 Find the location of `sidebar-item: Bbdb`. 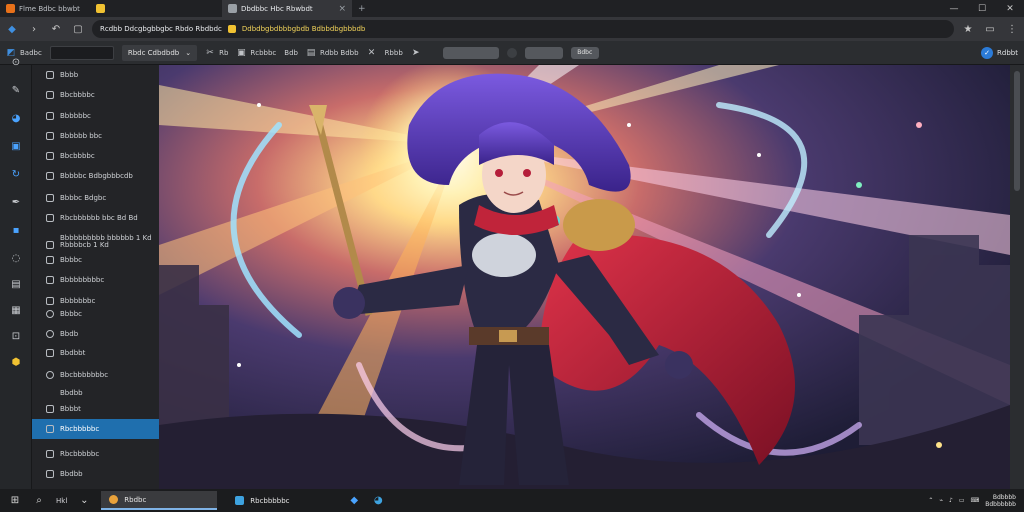

sidebar-item: Bbdb is located at coordinates (95, 334).